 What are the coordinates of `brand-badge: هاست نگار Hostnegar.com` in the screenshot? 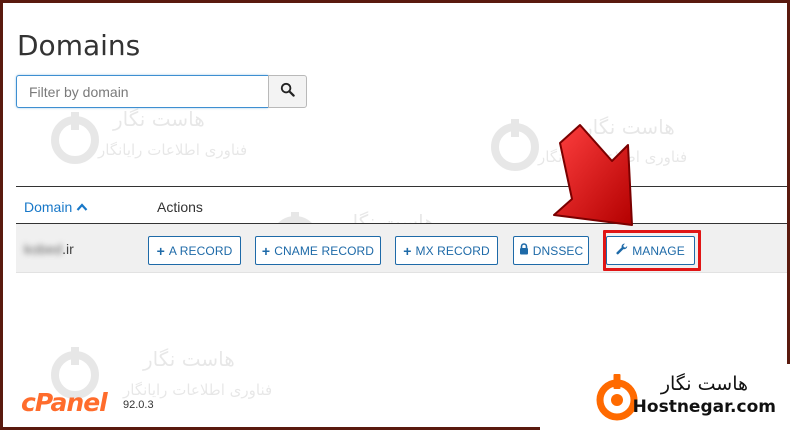 It's located at (665, 397).